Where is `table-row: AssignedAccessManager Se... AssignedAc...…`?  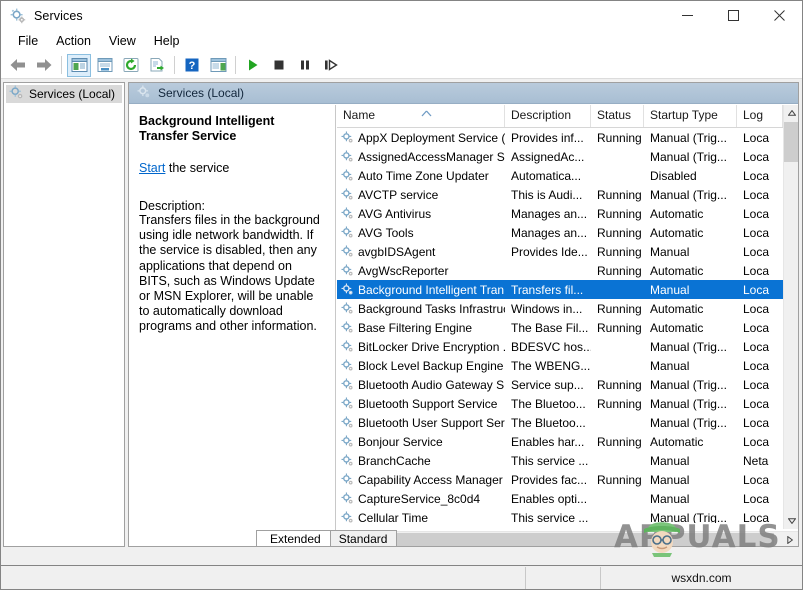 table-row: AssignedAccessManager Se... AssignedAc...… is located at coordinates (560, 156).